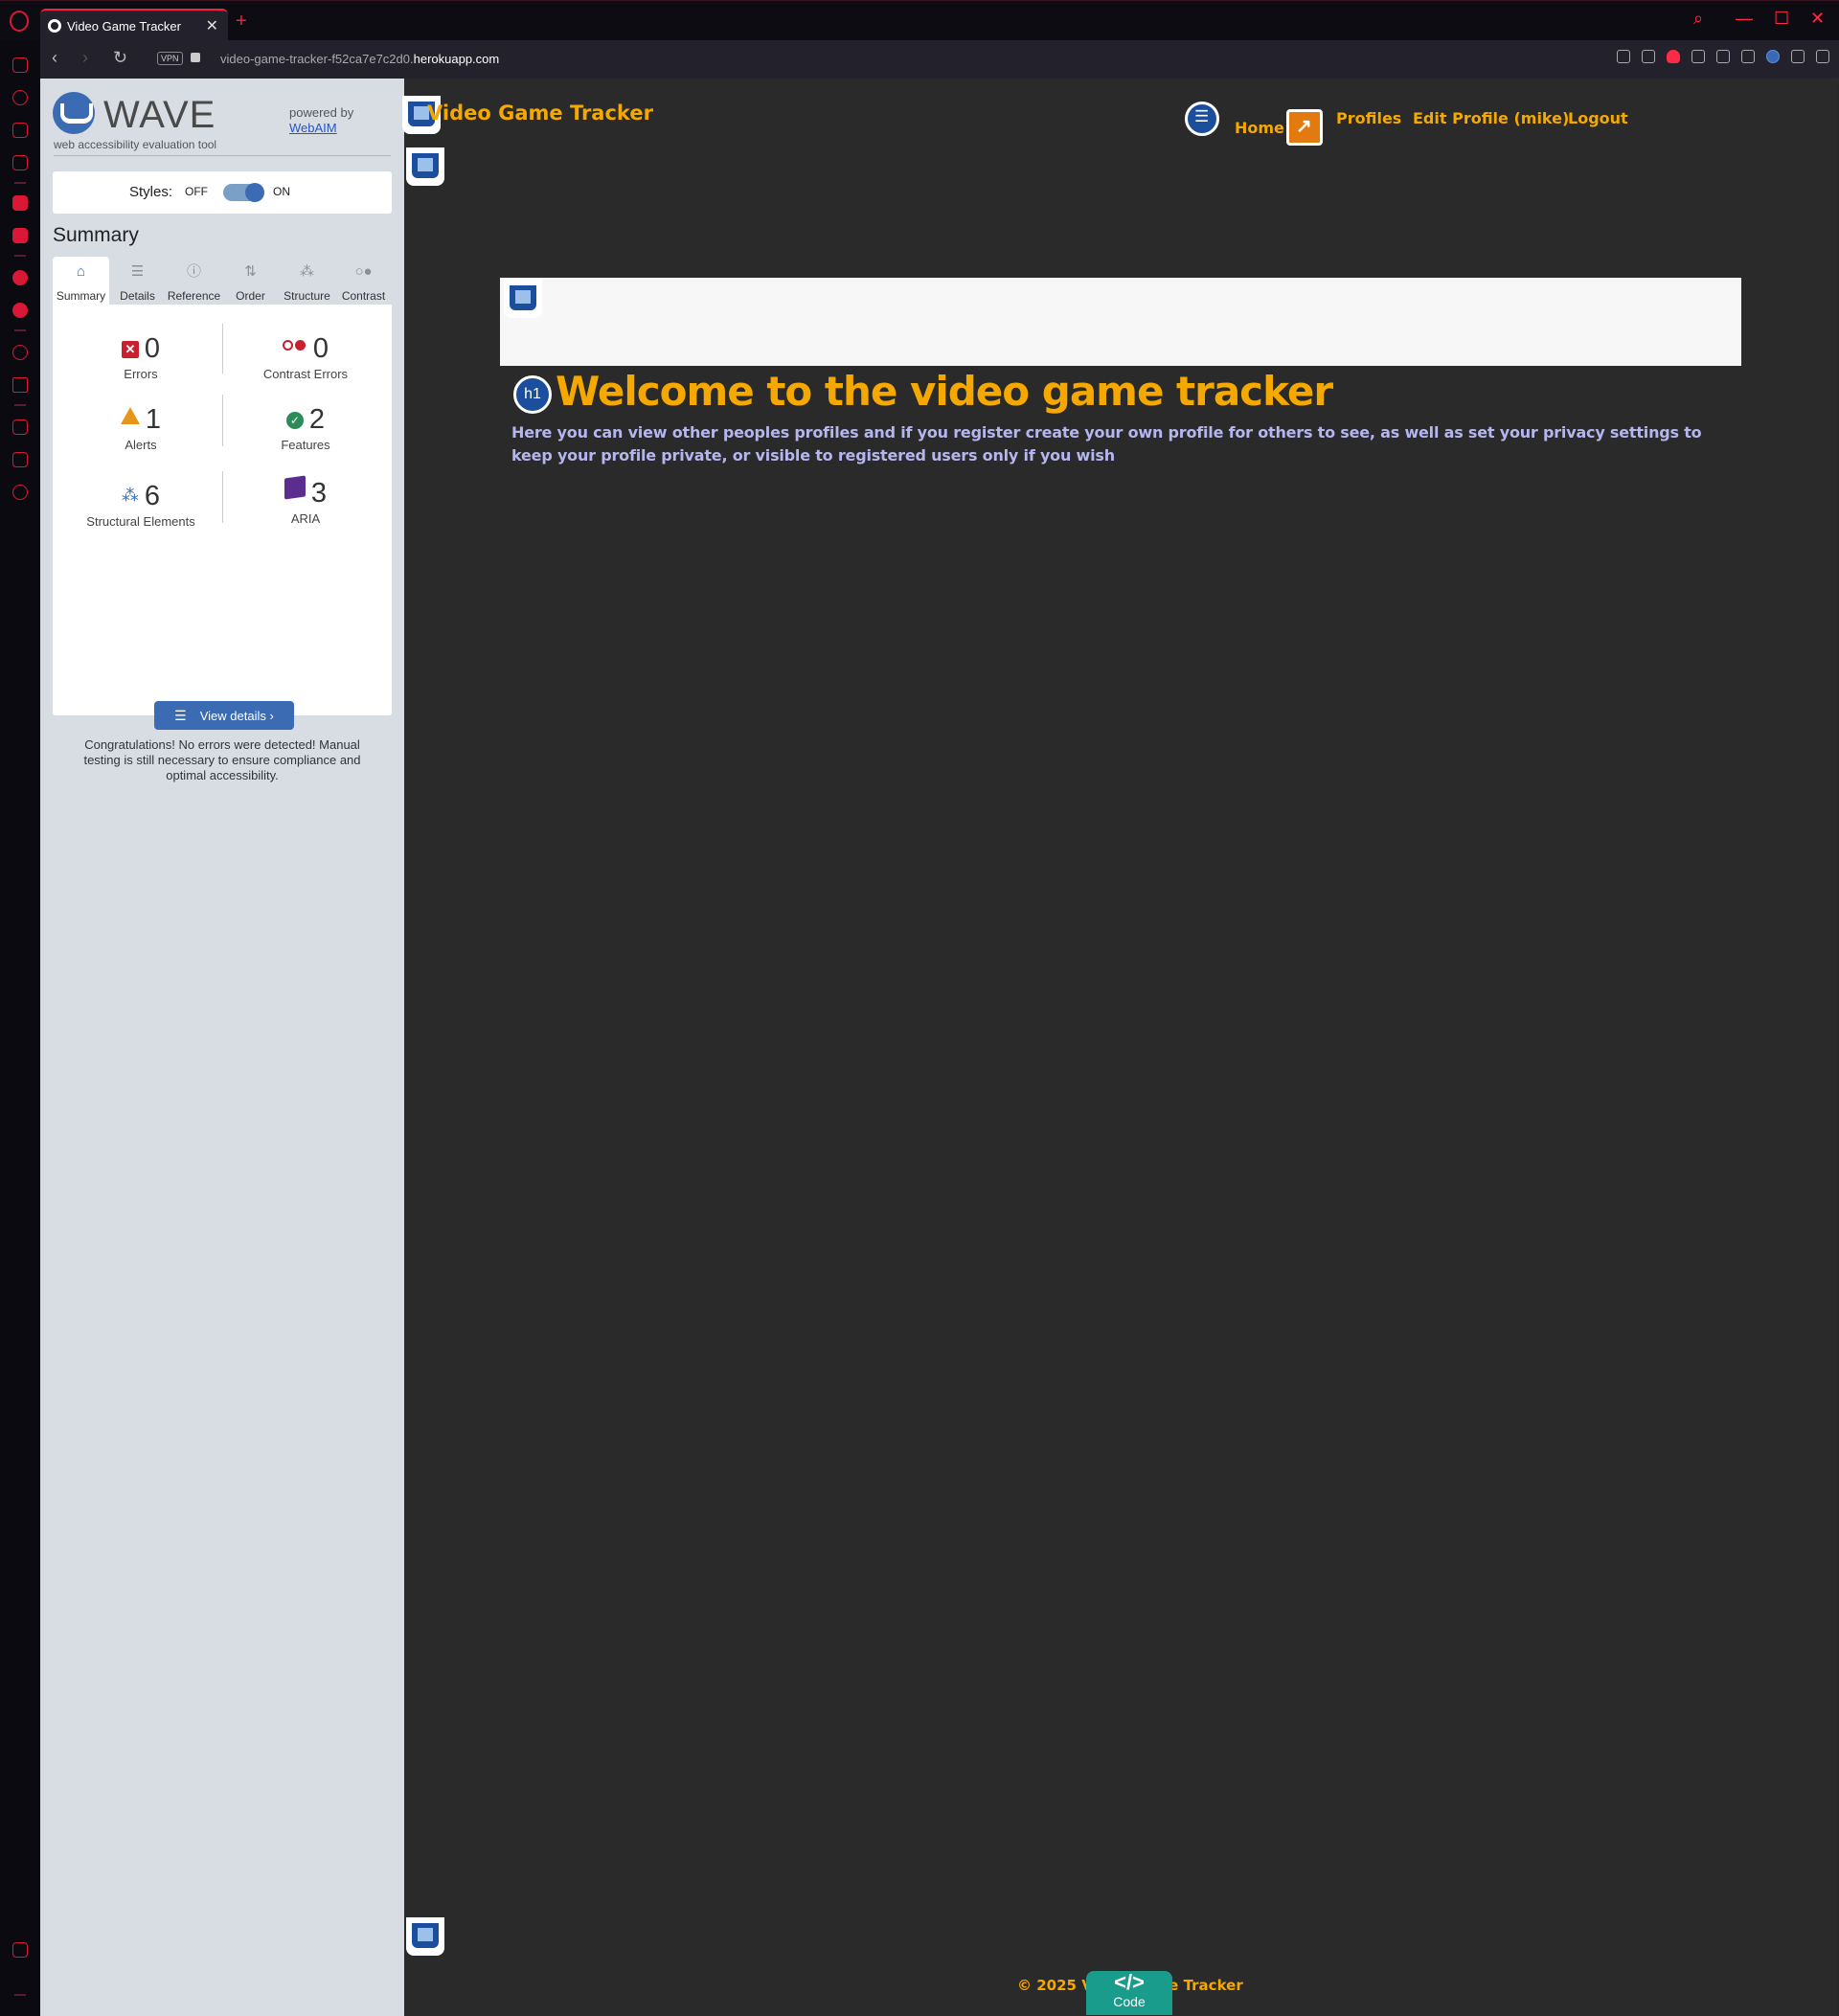 This screenshot has height=2016, width=1839. What do you see at coordinates (1781, 19) in the screenshot?
I see `maximize-button: ☐` at bounding box center [1781, 19].